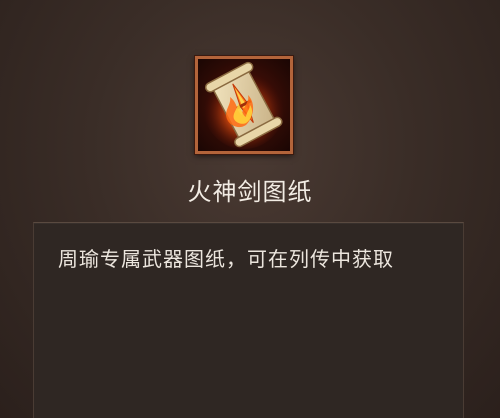 This screenshot has width=500, height=418. Describe the element at coordinates (226, 259) in the screenshot. I see `item-description: 周瑜专属武器图纸，可在列传中获取` at that location.